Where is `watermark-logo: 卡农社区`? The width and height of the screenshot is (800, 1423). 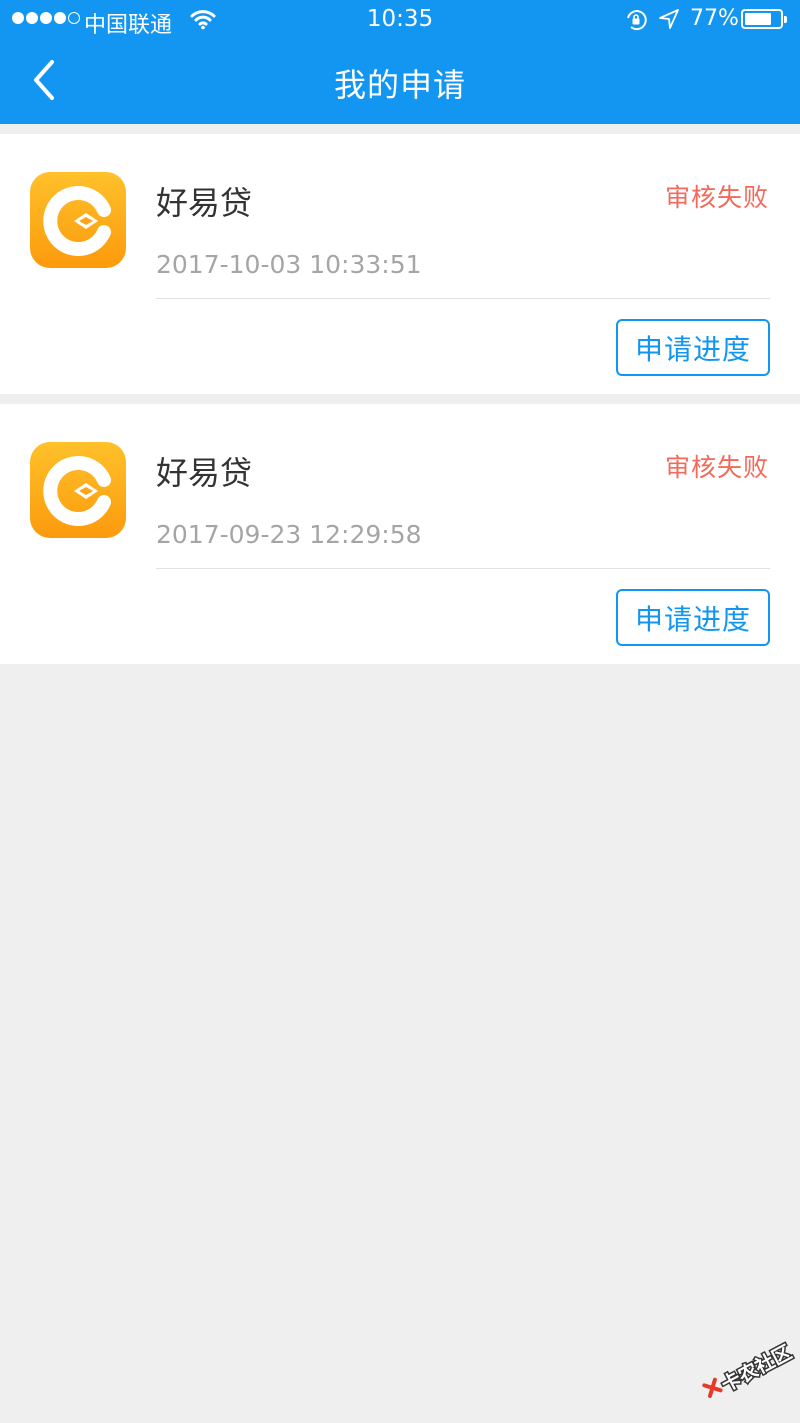 watermark-logo: 卡农社区 is located at coordinates (749, 1368).